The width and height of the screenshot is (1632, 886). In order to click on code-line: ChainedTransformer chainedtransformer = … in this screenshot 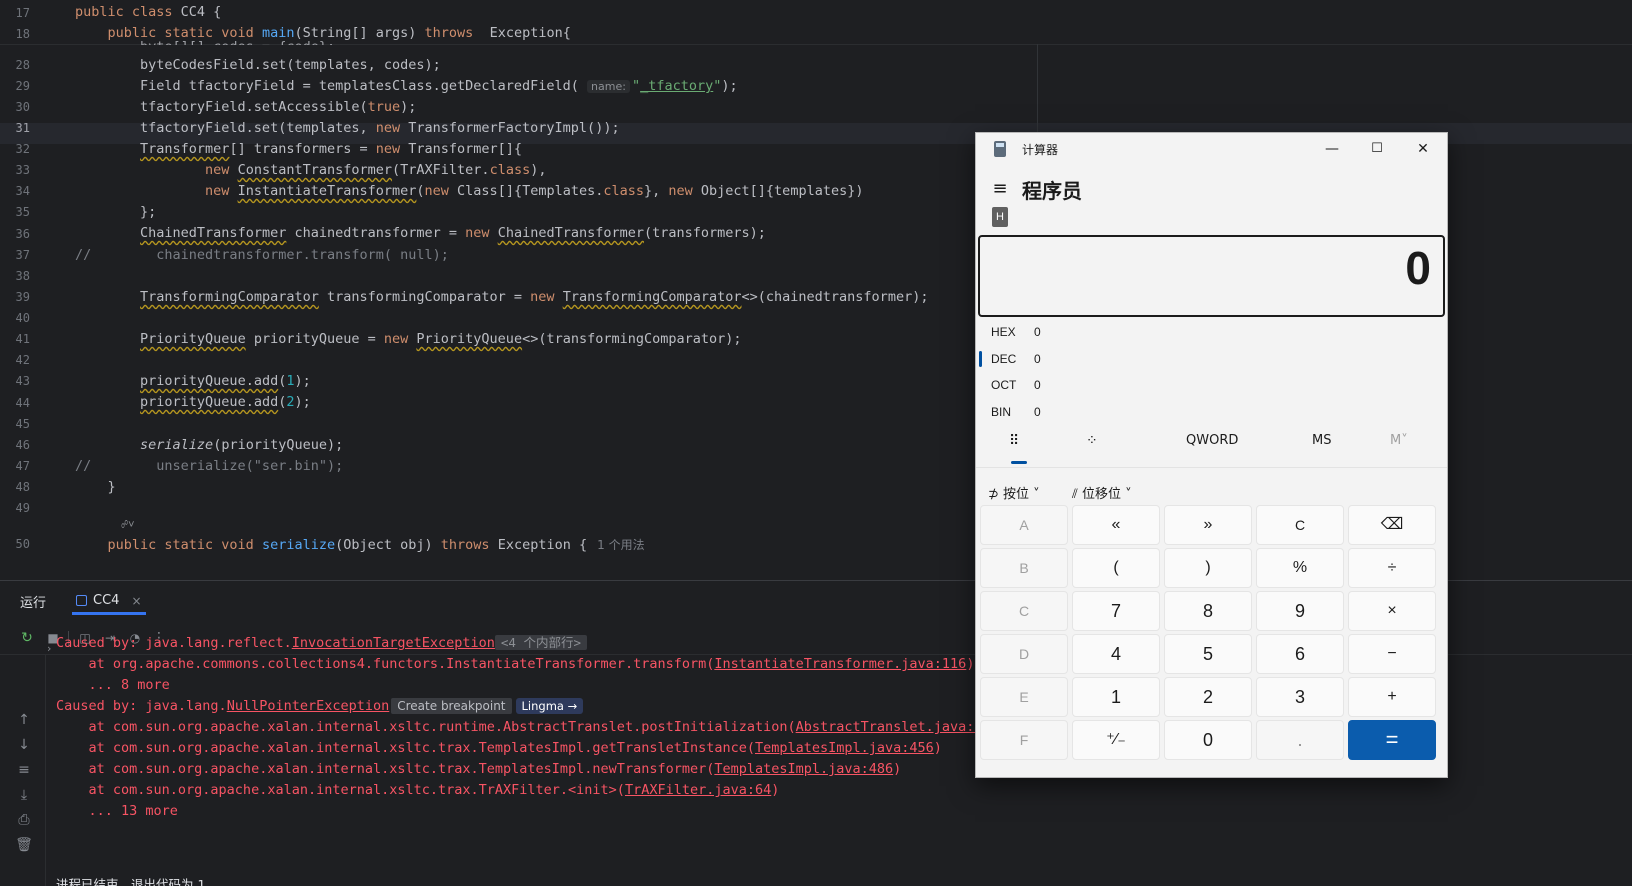, I will do `click(420, 233)`.